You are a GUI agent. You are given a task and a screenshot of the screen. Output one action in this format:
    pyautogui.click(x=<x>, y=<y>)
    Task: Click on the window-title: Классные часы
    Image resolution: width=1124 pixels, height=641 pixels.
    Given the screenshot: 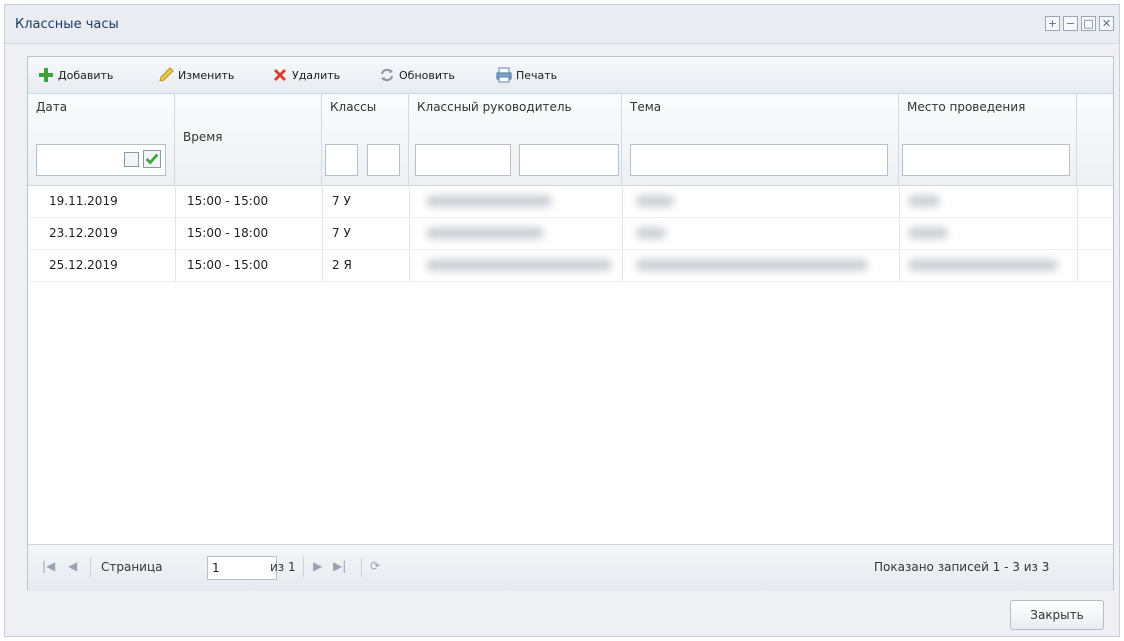 What is the action you would take?
    pyautogui.click(x=67, y=24)
    